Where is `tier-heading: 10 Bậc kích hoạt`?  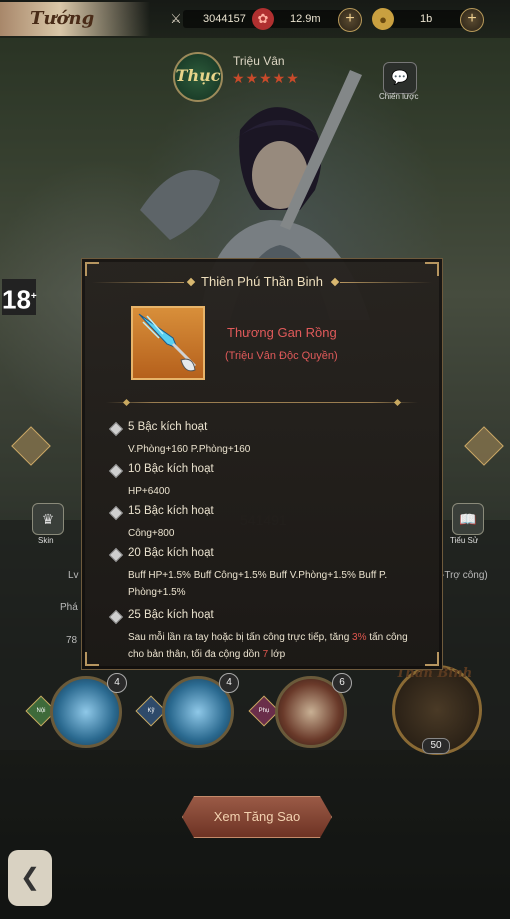 tier-heading: 10 Bậc kích hoạt is located at coordinates (171, 469).